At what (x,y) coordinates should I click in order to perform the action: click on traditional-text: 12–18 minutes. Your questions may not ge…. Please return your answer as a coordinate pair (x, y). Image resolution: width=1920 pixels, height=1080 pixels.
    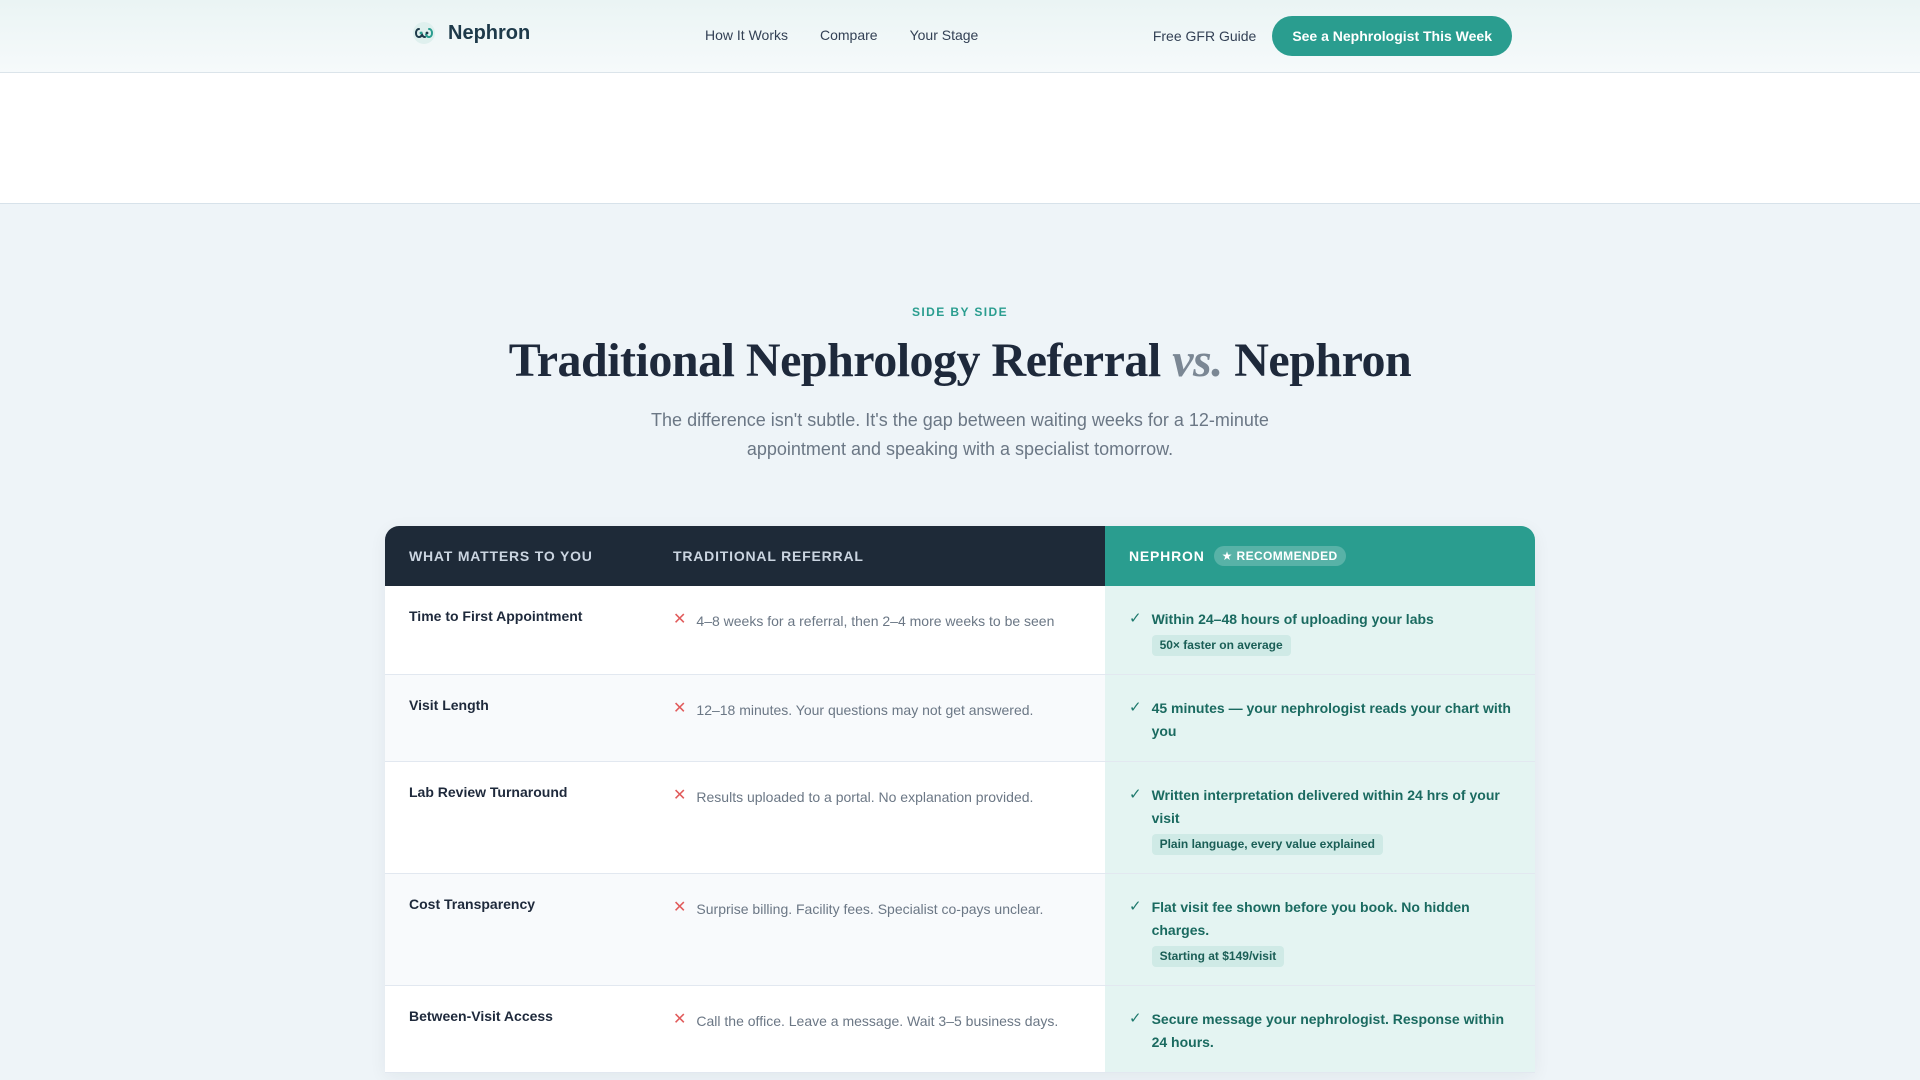
    Looking at the image, I should click on (865, 710).